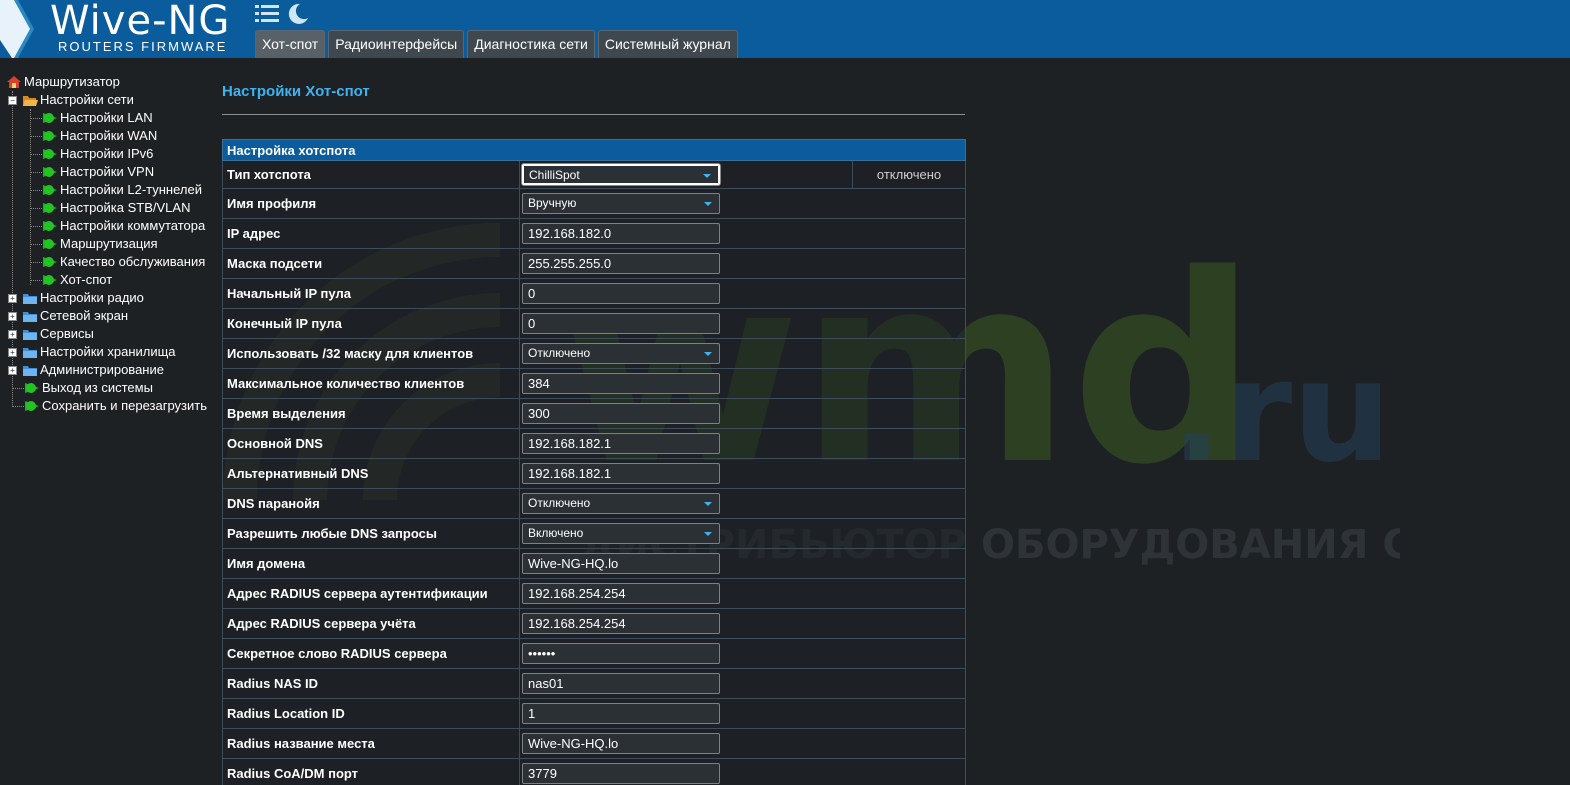 Image resolution: width=1570 pixels, height=785 pixels. Describe the element at coordinates (12, 100) in the screenshot. I see `collapse-toggle: −` at that location.